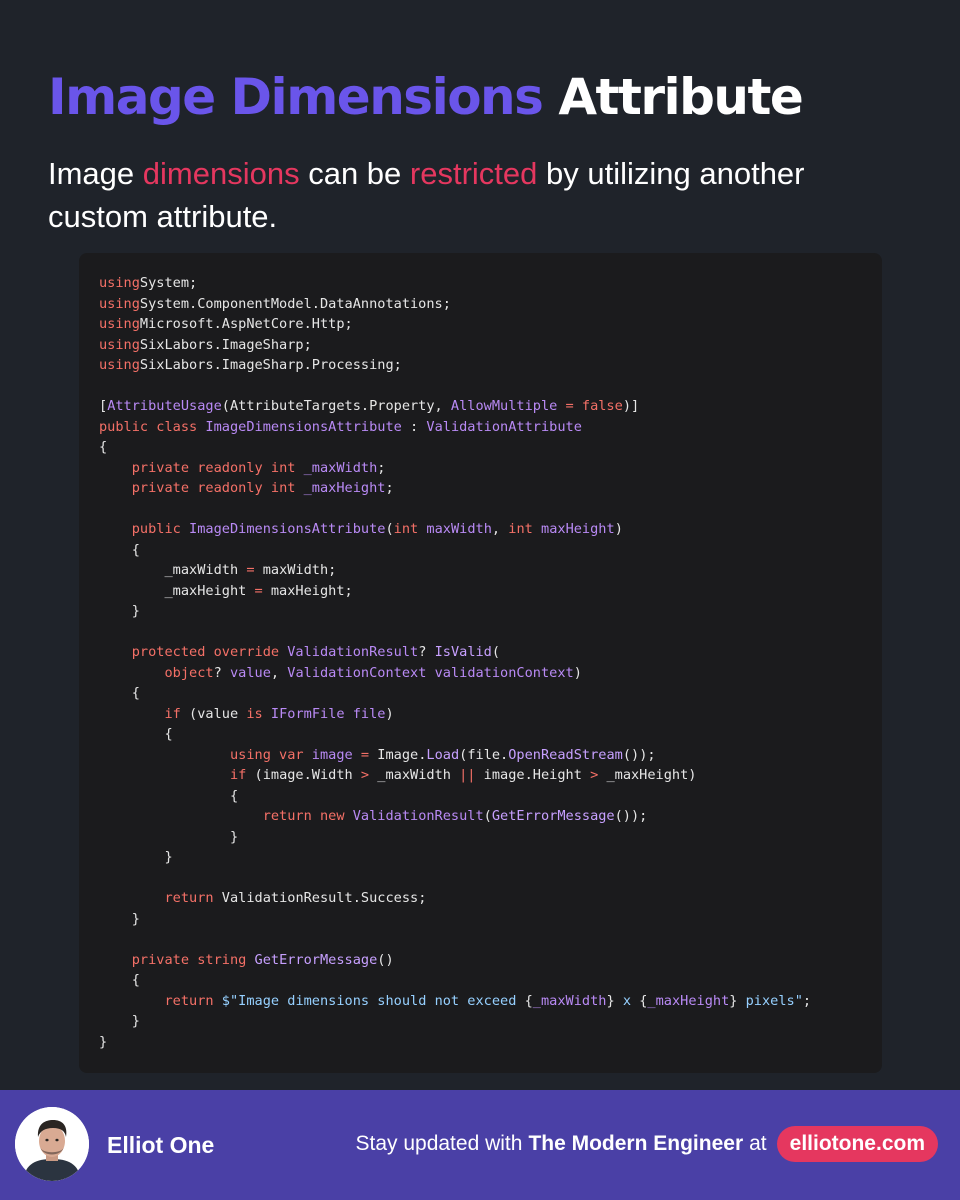 This screenshot has width=960, height=1200. What do you see at coordinates (463, 652) in the screenshot?
I see `code-token: IsValid` at bounding box center [463, 652].